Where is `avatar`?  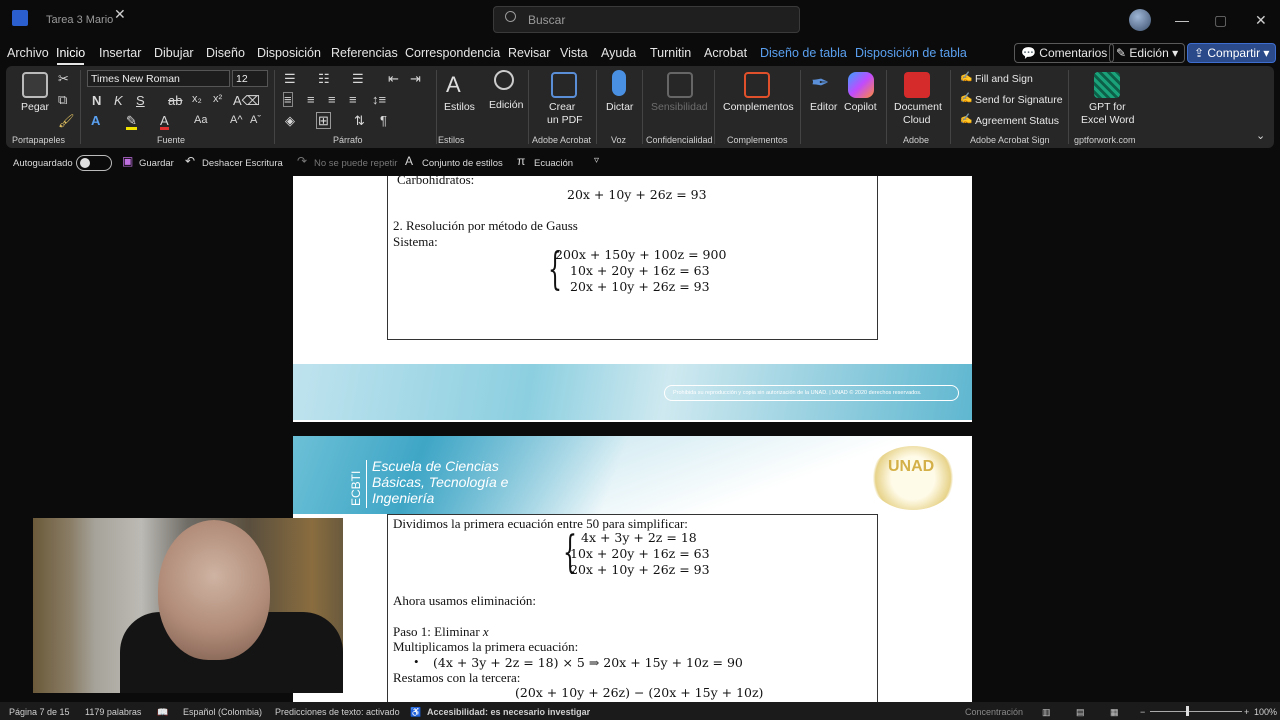 avatar is located at coordinates (1140, 20).